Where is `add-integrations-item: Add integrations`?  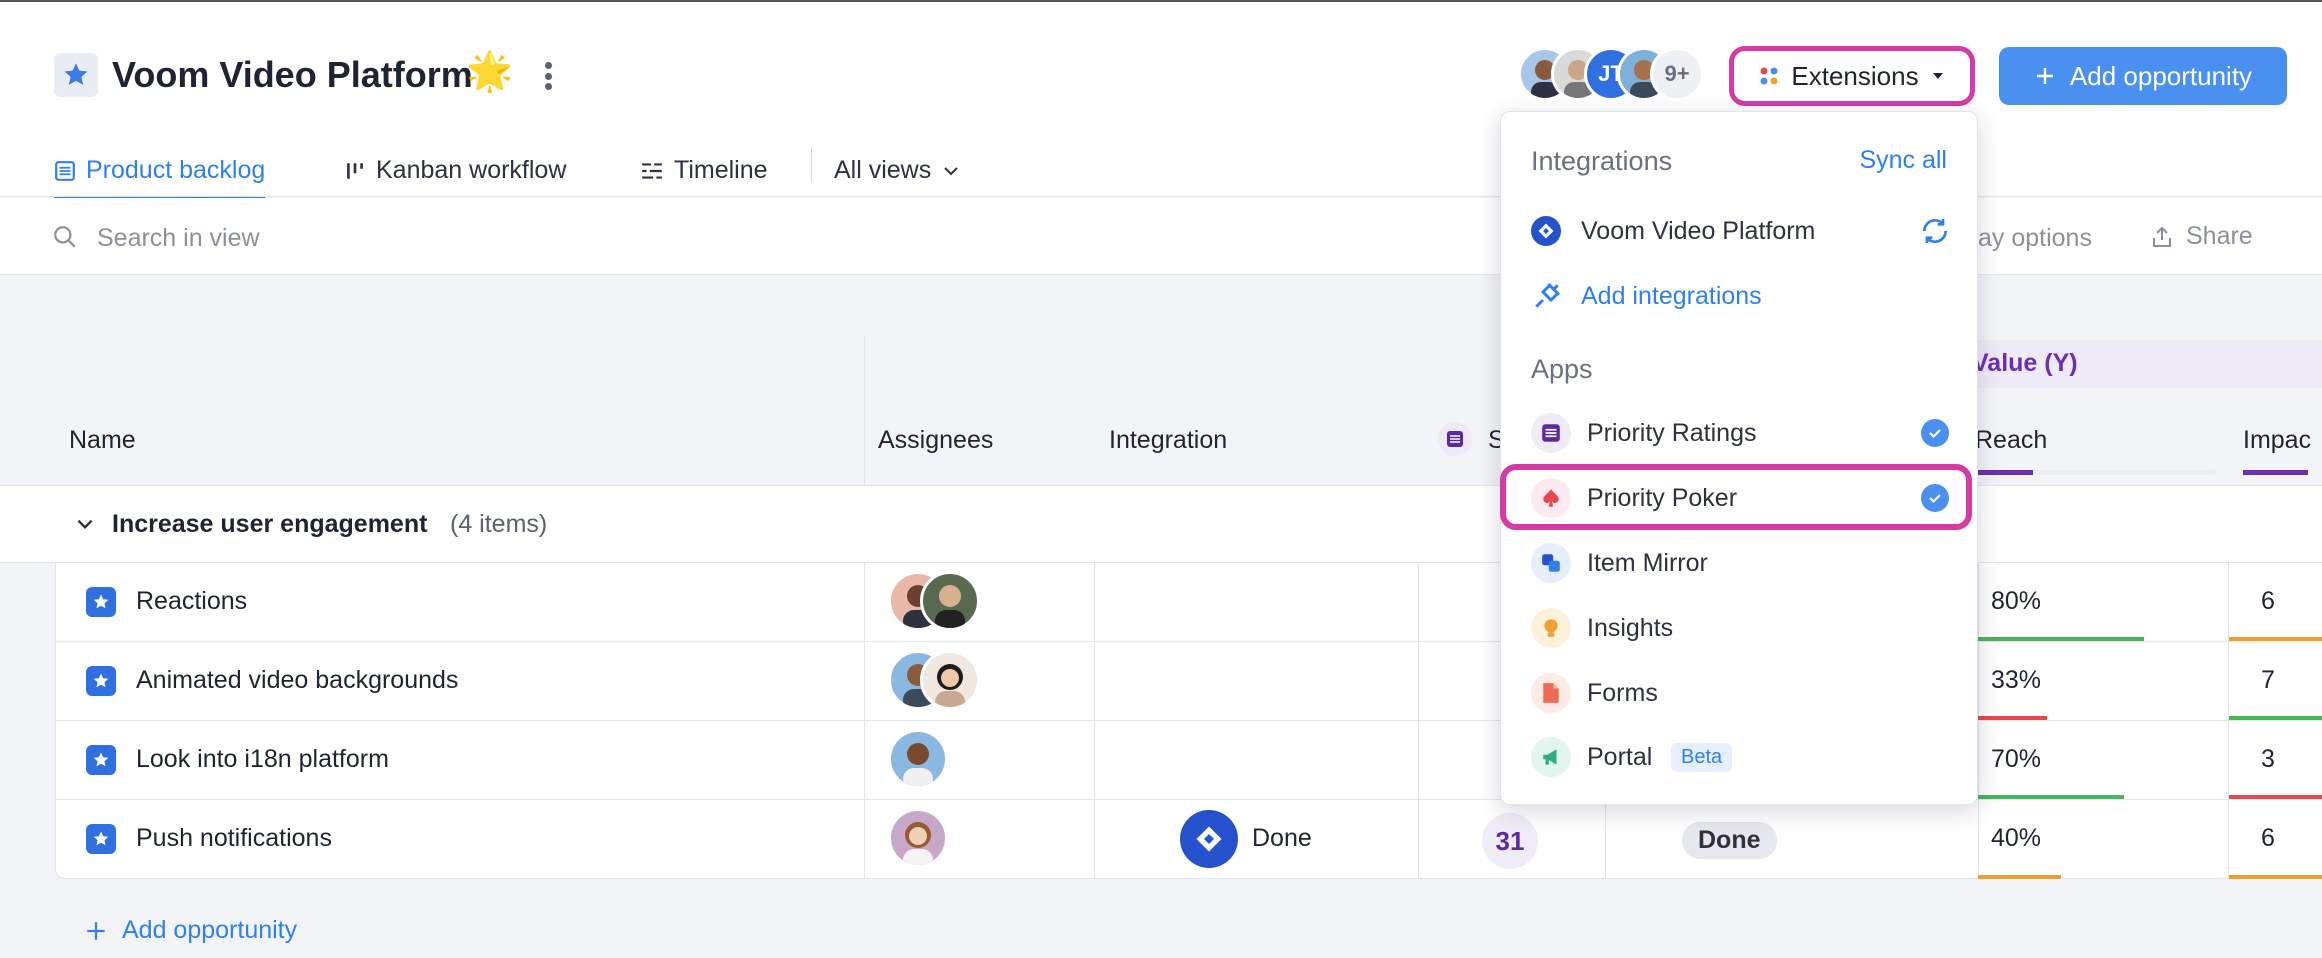
add-integrations-item: Add integrations is located at coordinates (1740, 296).